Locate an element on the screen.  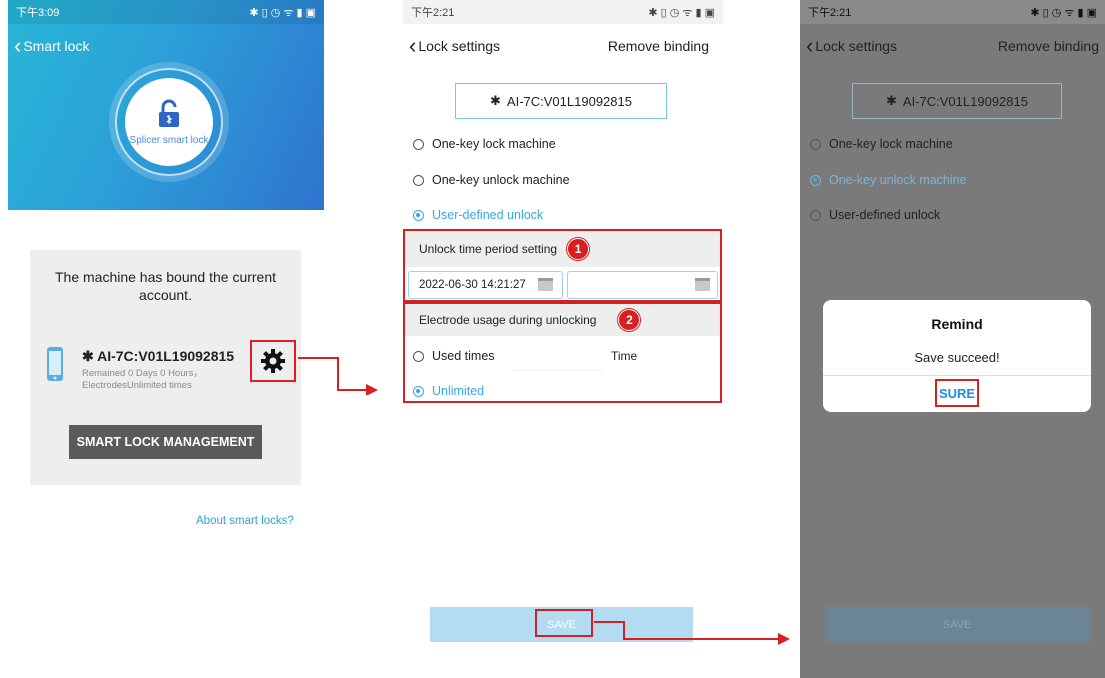
gear-icon is located at coordinates (273, 361).